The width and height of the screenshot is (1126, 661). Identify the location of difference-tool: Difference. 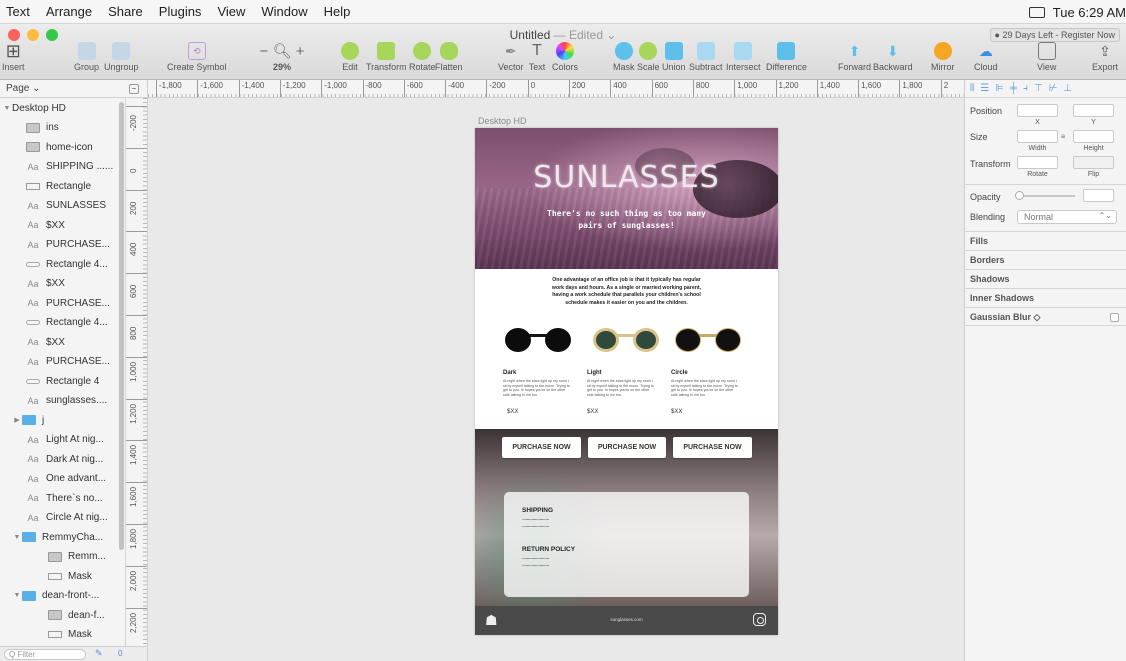
(786, 57).